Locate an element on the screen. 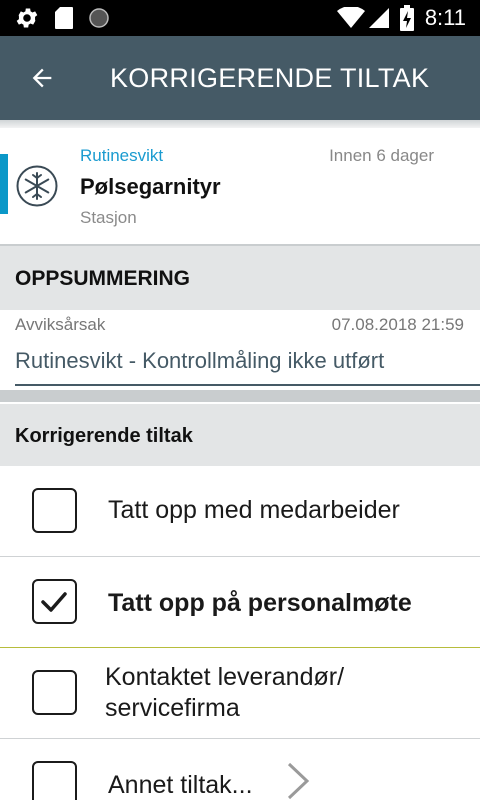 The width and height of the screenshot is (480, 800). reason-label: Avviksårsak is located at coordinates (60, 324).